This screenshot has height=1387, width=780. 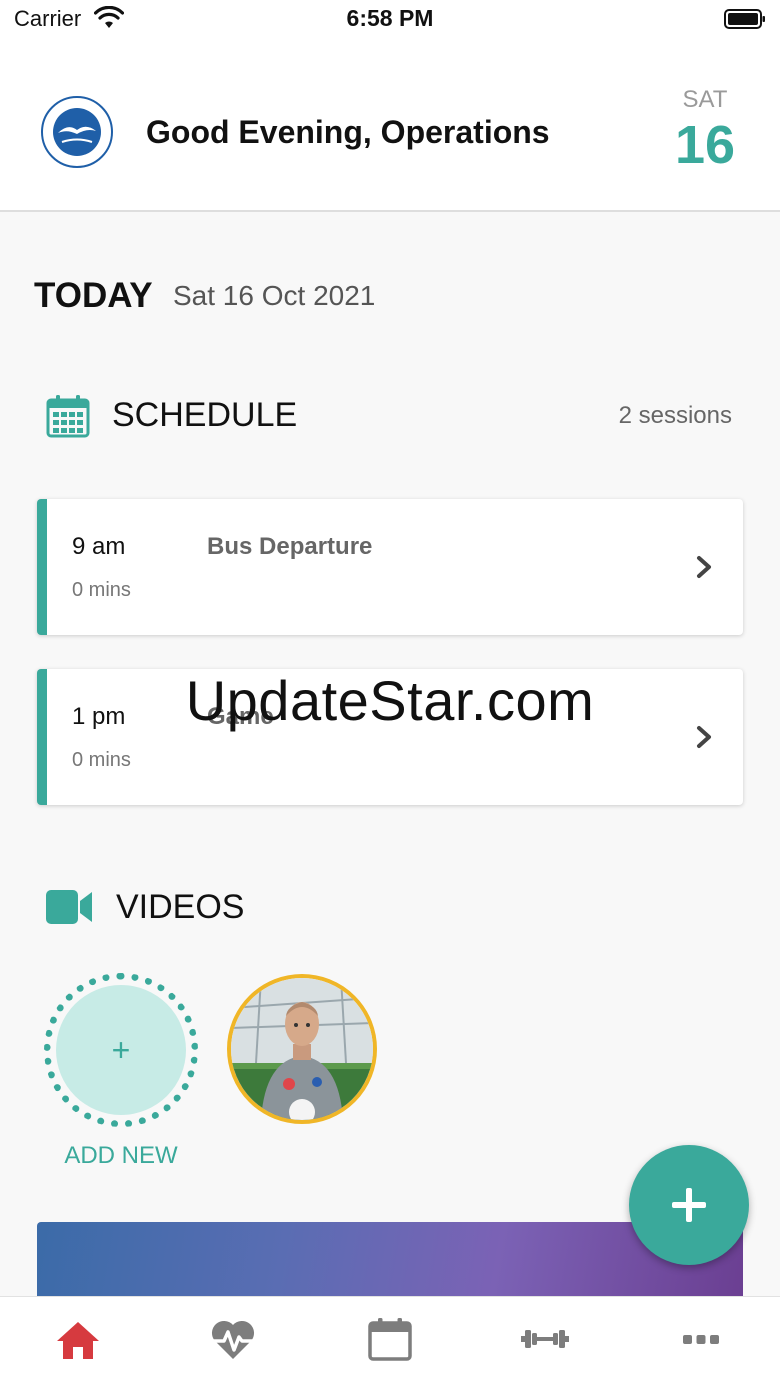 I want to click on bottom-tab-bar, so click(x=390, y=1341).